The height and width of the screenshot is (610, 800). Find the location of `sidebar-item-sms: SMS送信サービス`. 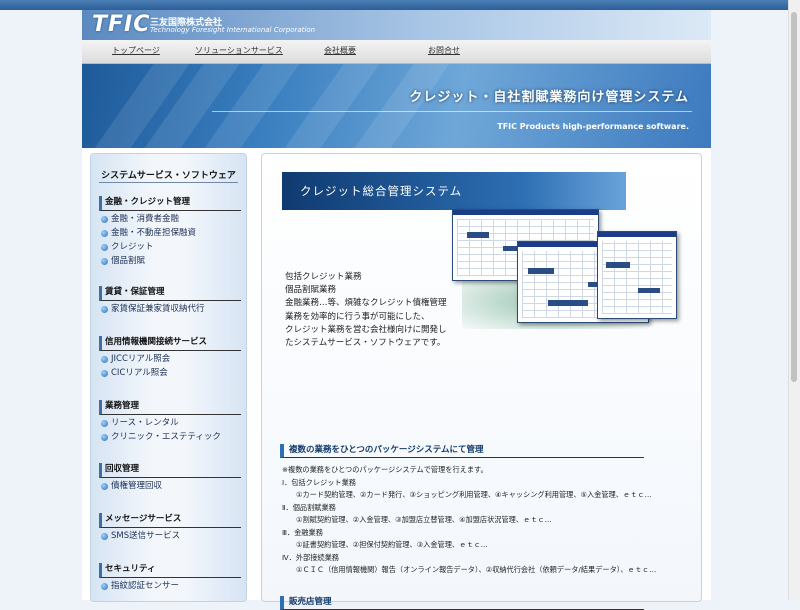

sidebar-item-sms: SMS送信サービス is located at coordinates (170, 536).